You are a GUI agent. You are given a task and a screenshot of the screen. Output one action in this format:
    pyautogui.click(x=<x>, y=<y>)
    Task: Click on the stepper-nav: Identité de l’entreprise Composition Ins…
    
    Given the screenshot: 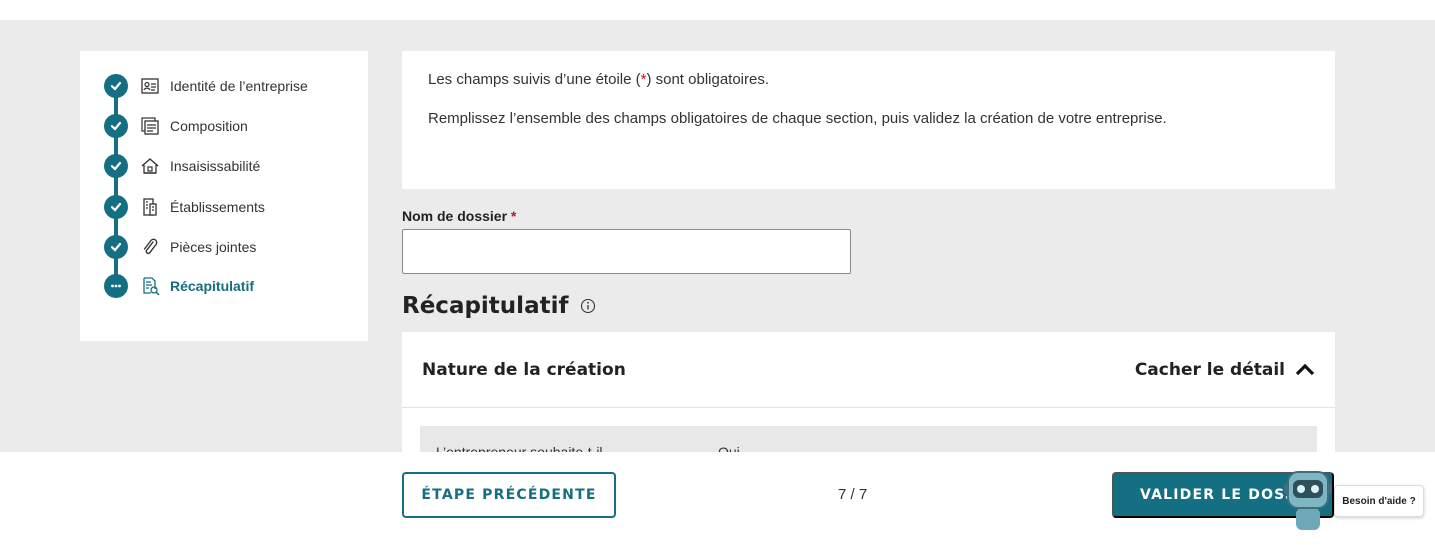 What is the action you would take?
    pyautogui.click(x=224, y=196)
    